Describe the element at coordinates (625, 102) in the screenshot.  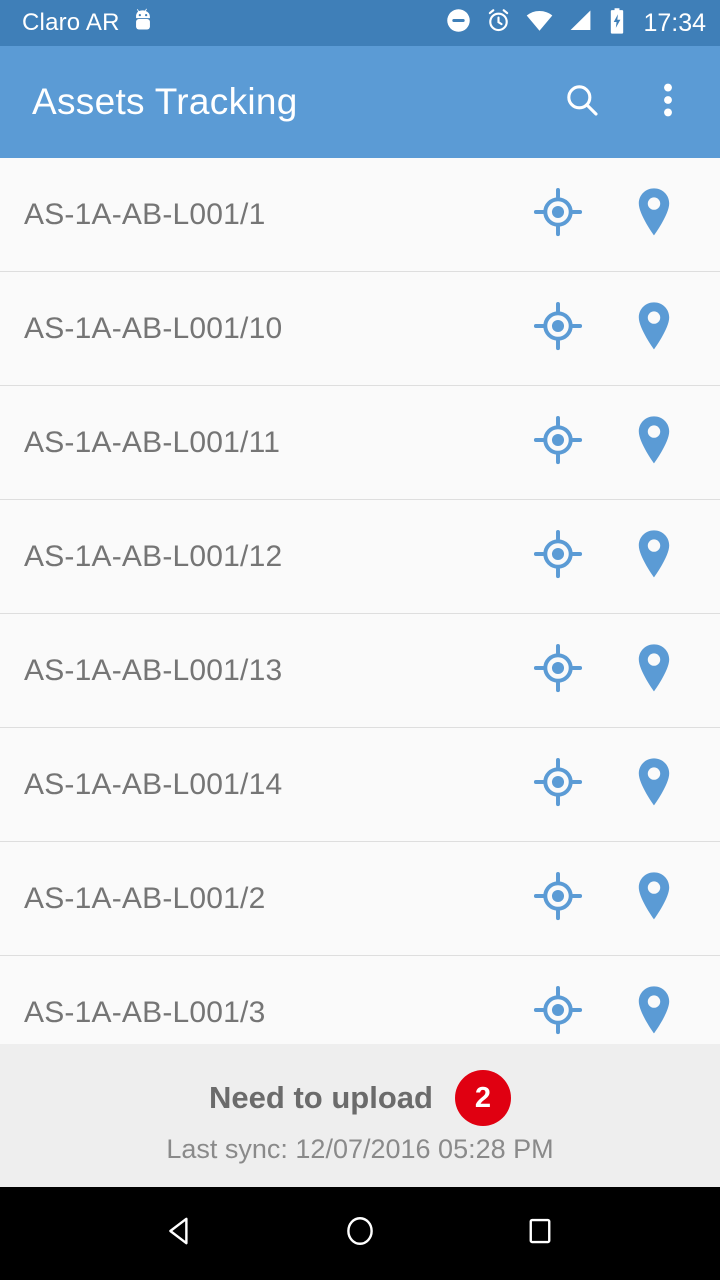
I see `app-bar-actions` at that location.